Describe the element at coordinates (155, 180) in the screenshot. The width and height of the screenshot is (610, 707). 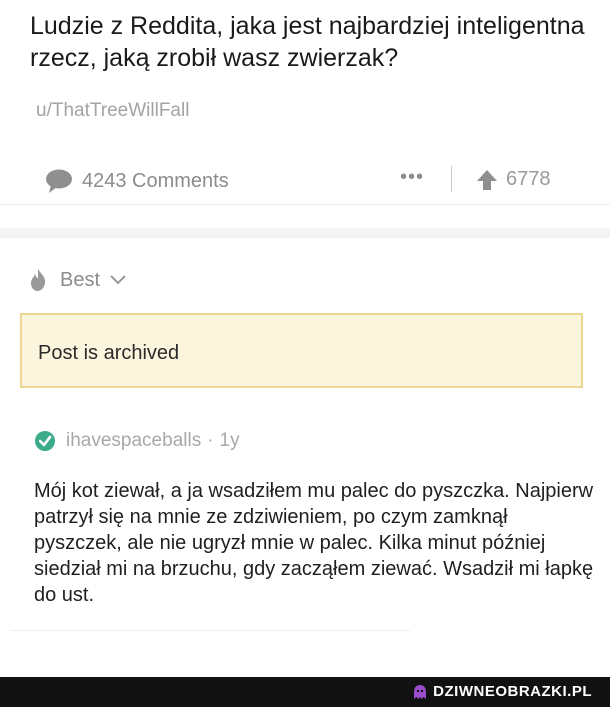
I see `comments-count: 4243 Comments` at that location.